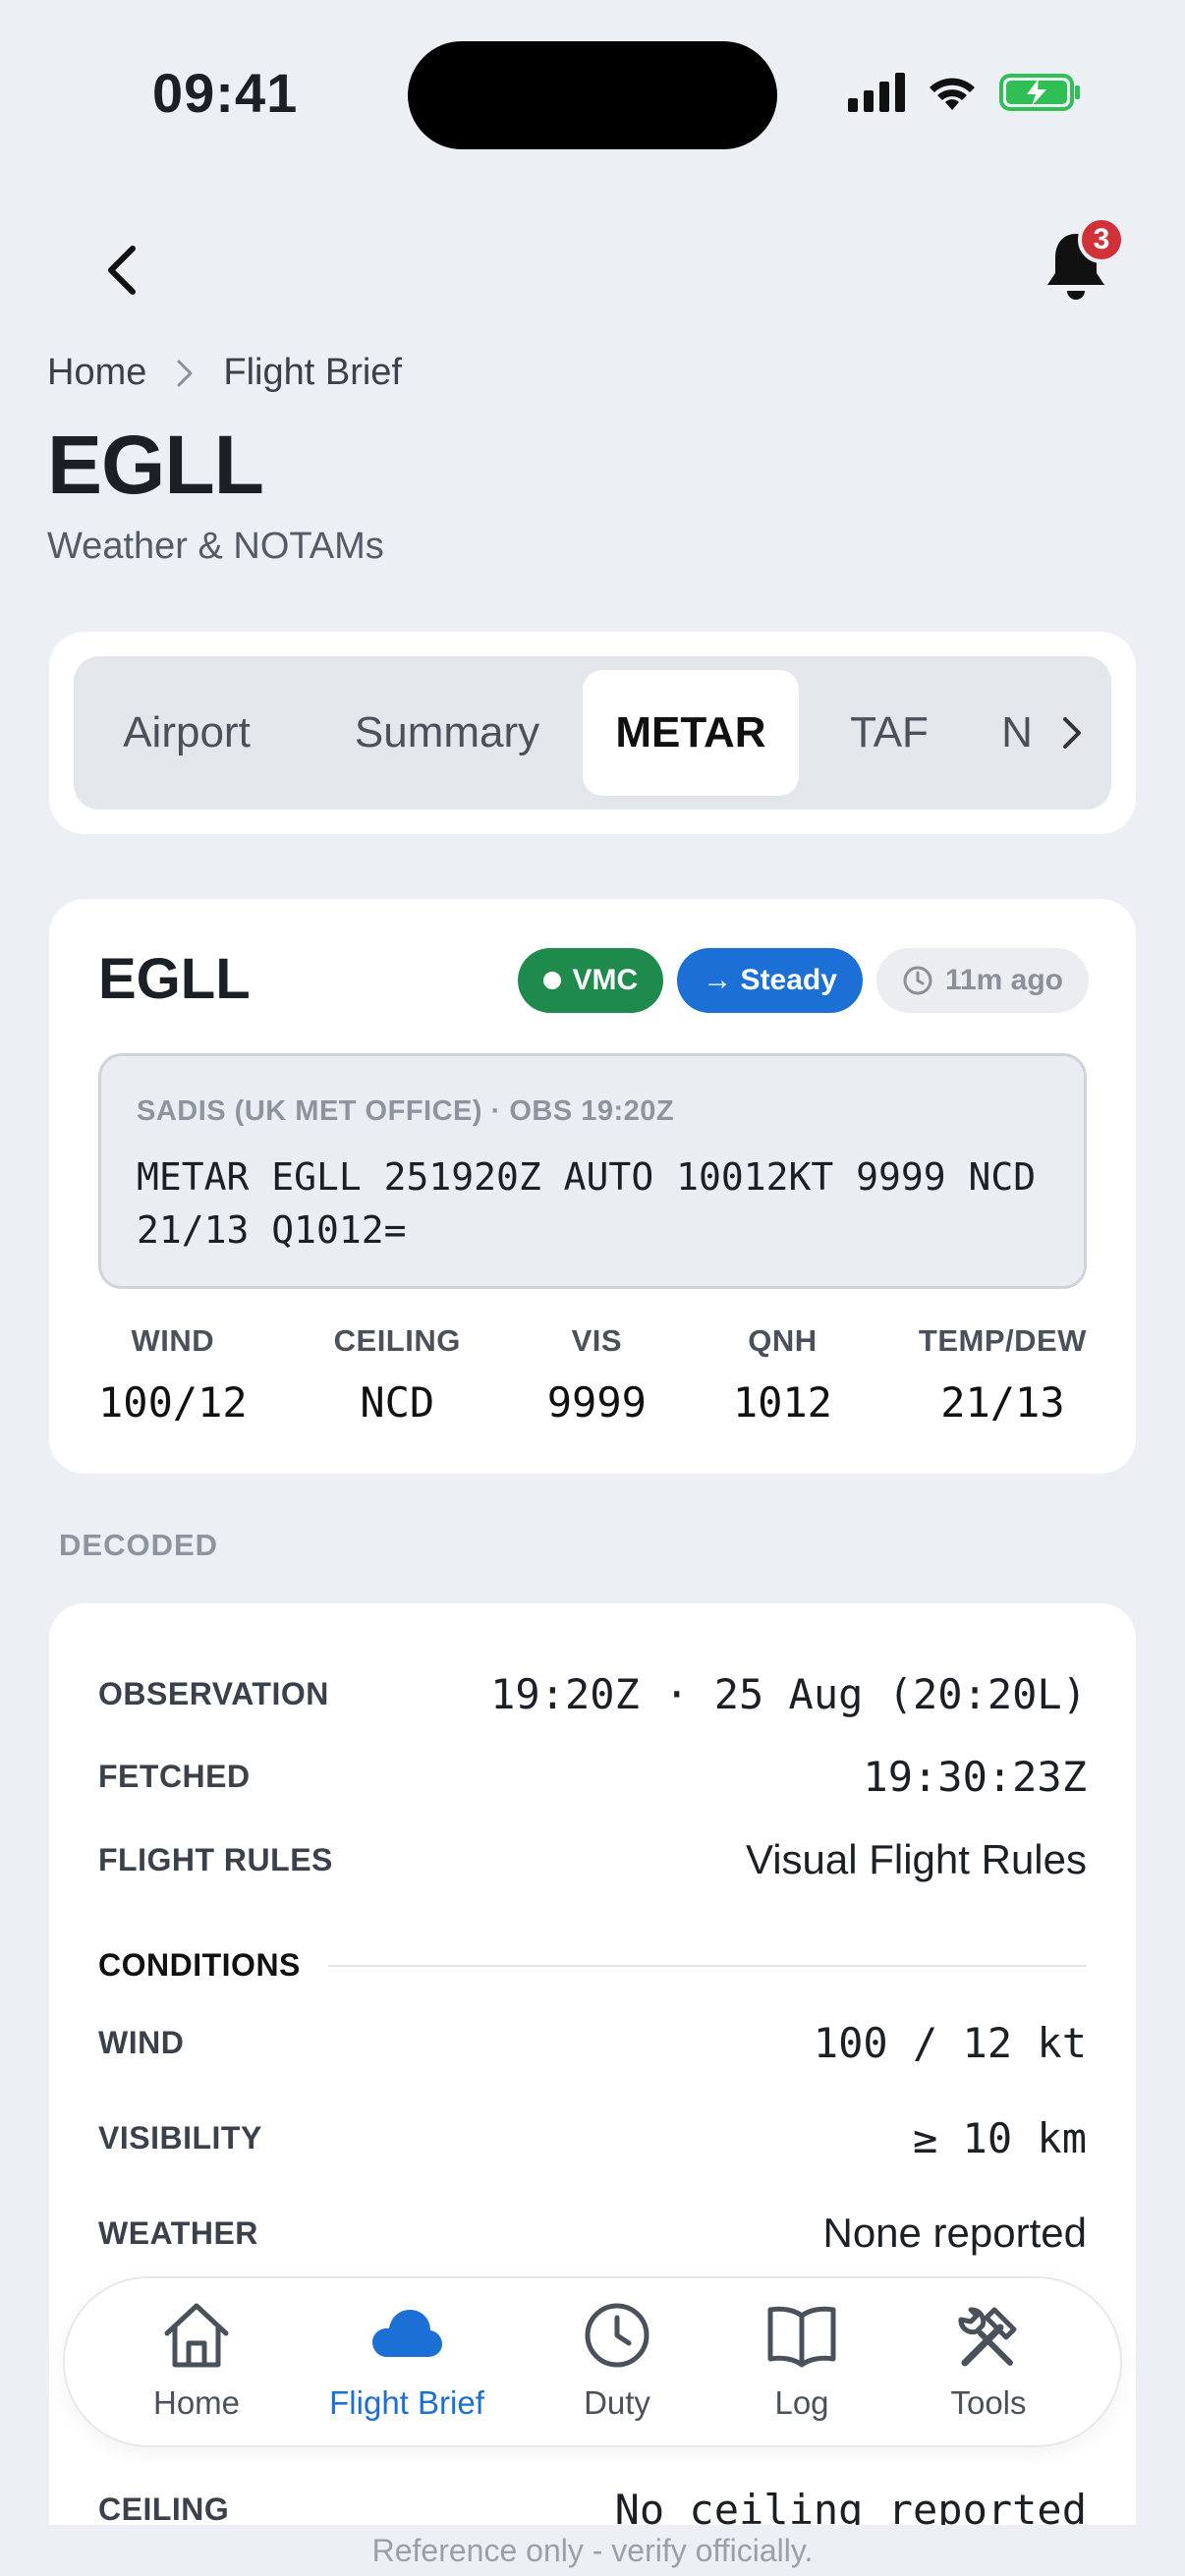 This screenshot has width=1185, height=2576. Describe the element at coordinates (226, 93) in the screenshot. I see `status-time: 09:41` at that location.